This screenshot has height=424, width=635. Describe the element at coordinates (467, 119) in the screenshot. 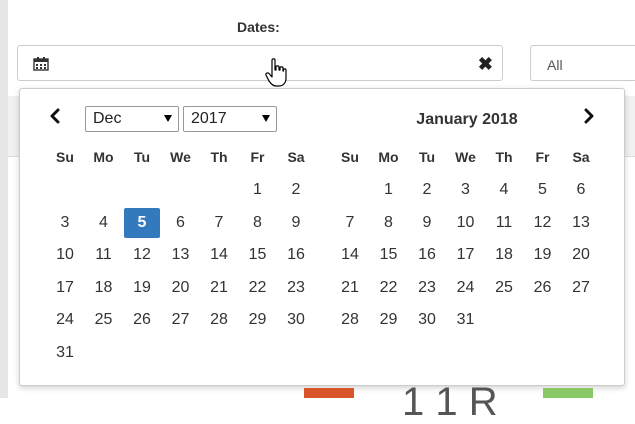

I see `right-month-title: January 2018` at that location.